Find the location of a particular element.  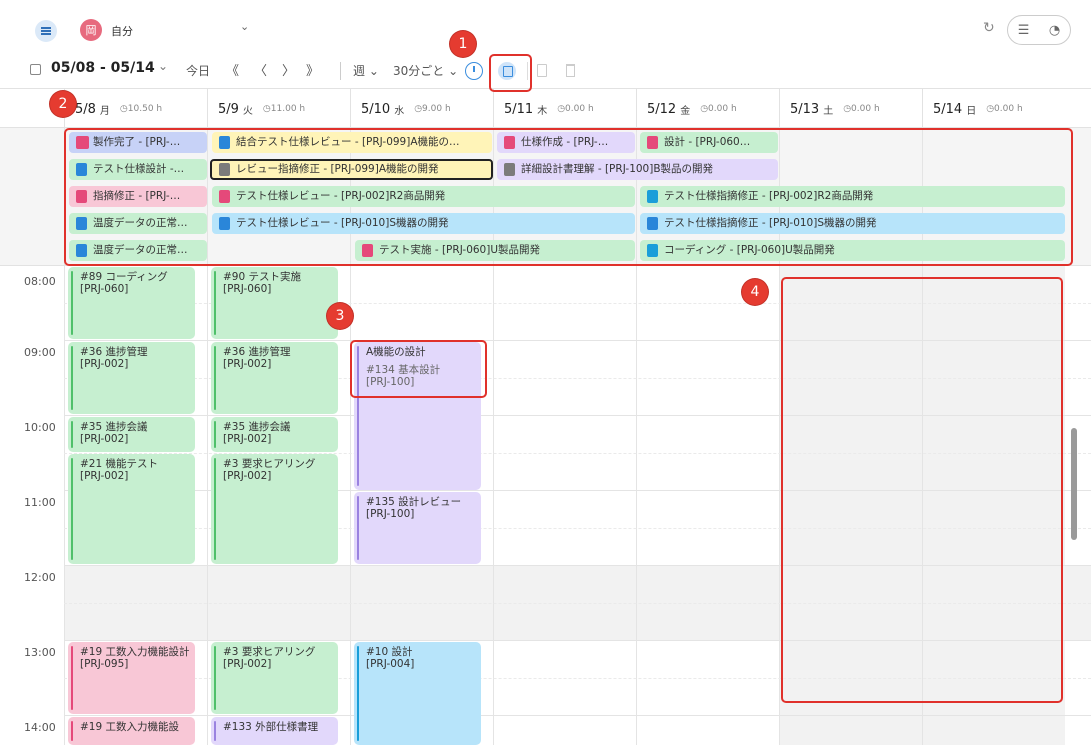

date-range: 05/08 - 05/14 is located at coordinates (103, 68).